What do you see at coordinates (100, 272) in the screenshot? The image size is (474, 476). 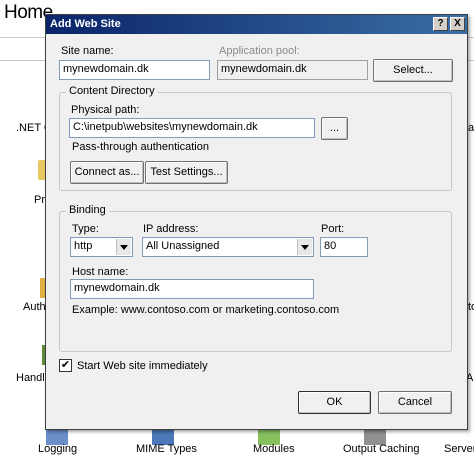 I see `host-name-label: Host name:` at bounding box center [100, 272].